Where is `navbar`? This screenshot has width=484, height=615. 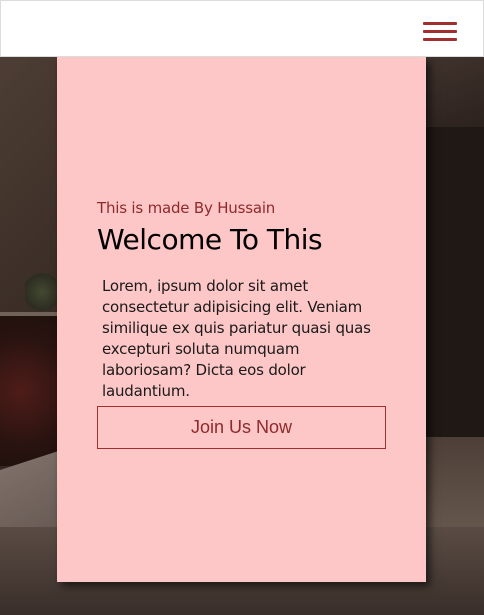
navbar is located at coordinates (242, 28).